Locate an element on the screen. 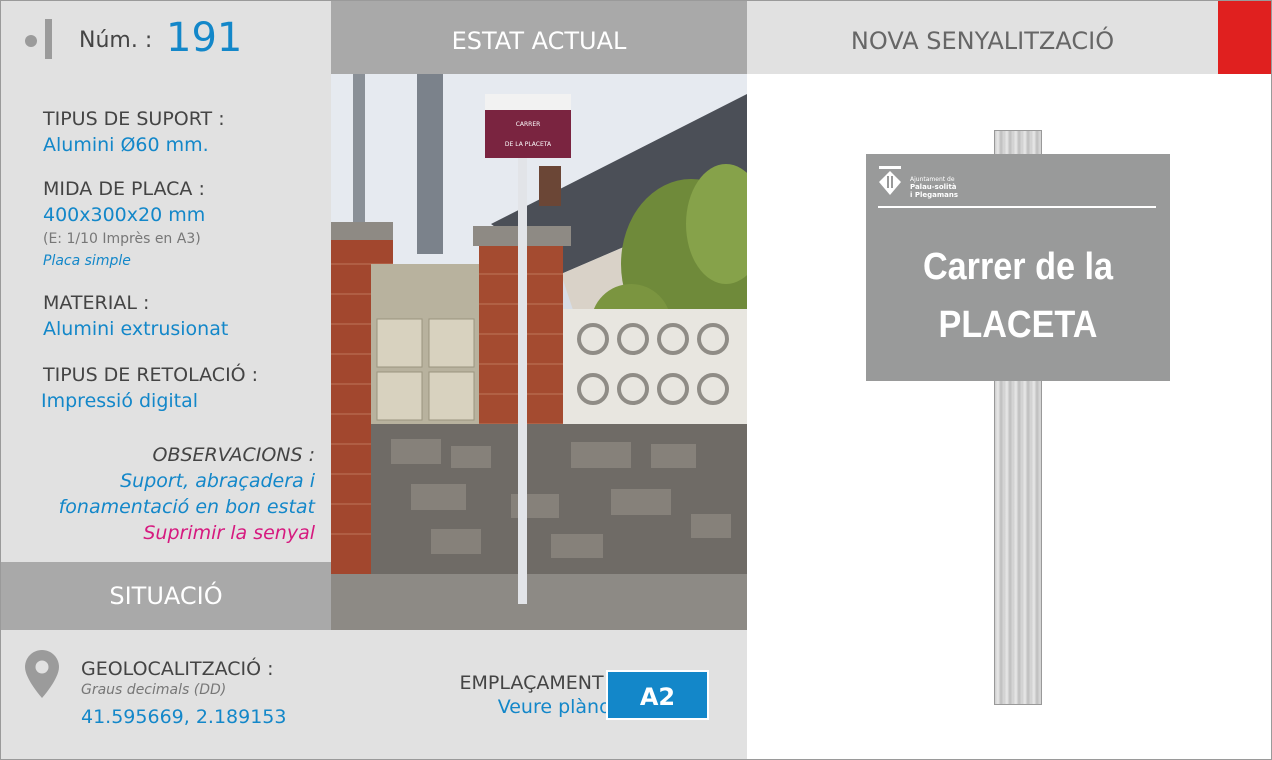  number-label: Núm. : is located at coordinates (116, 40).